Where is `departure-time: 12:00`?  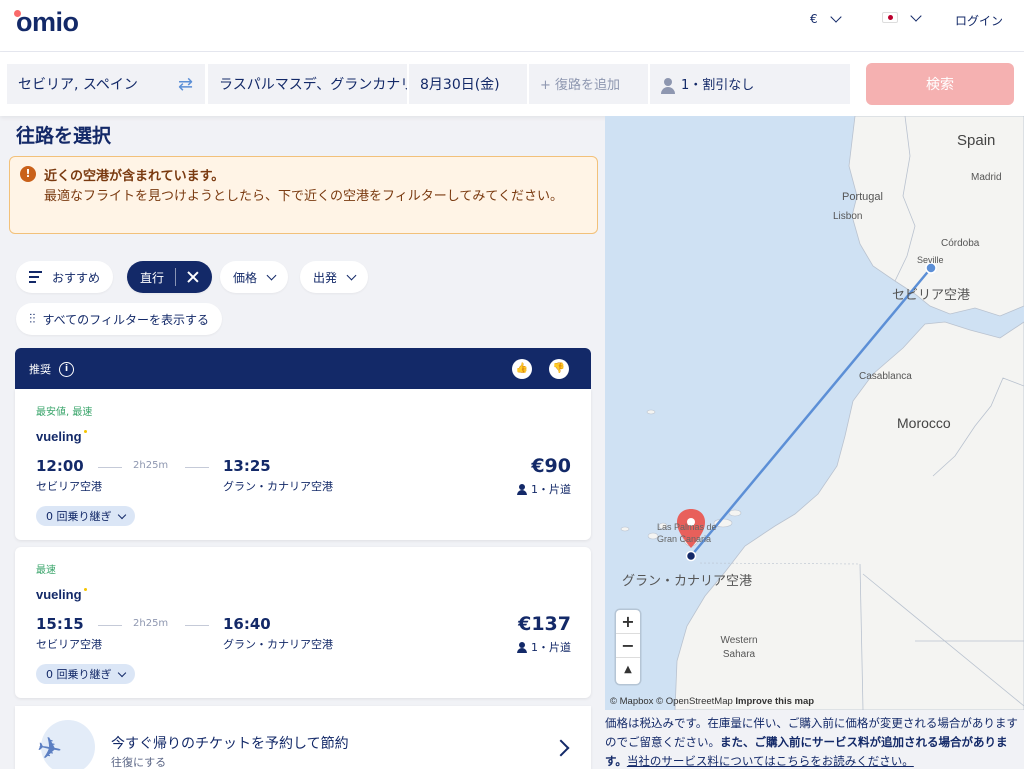 departure-time: 12:00 is located at coordinates (60, 466).